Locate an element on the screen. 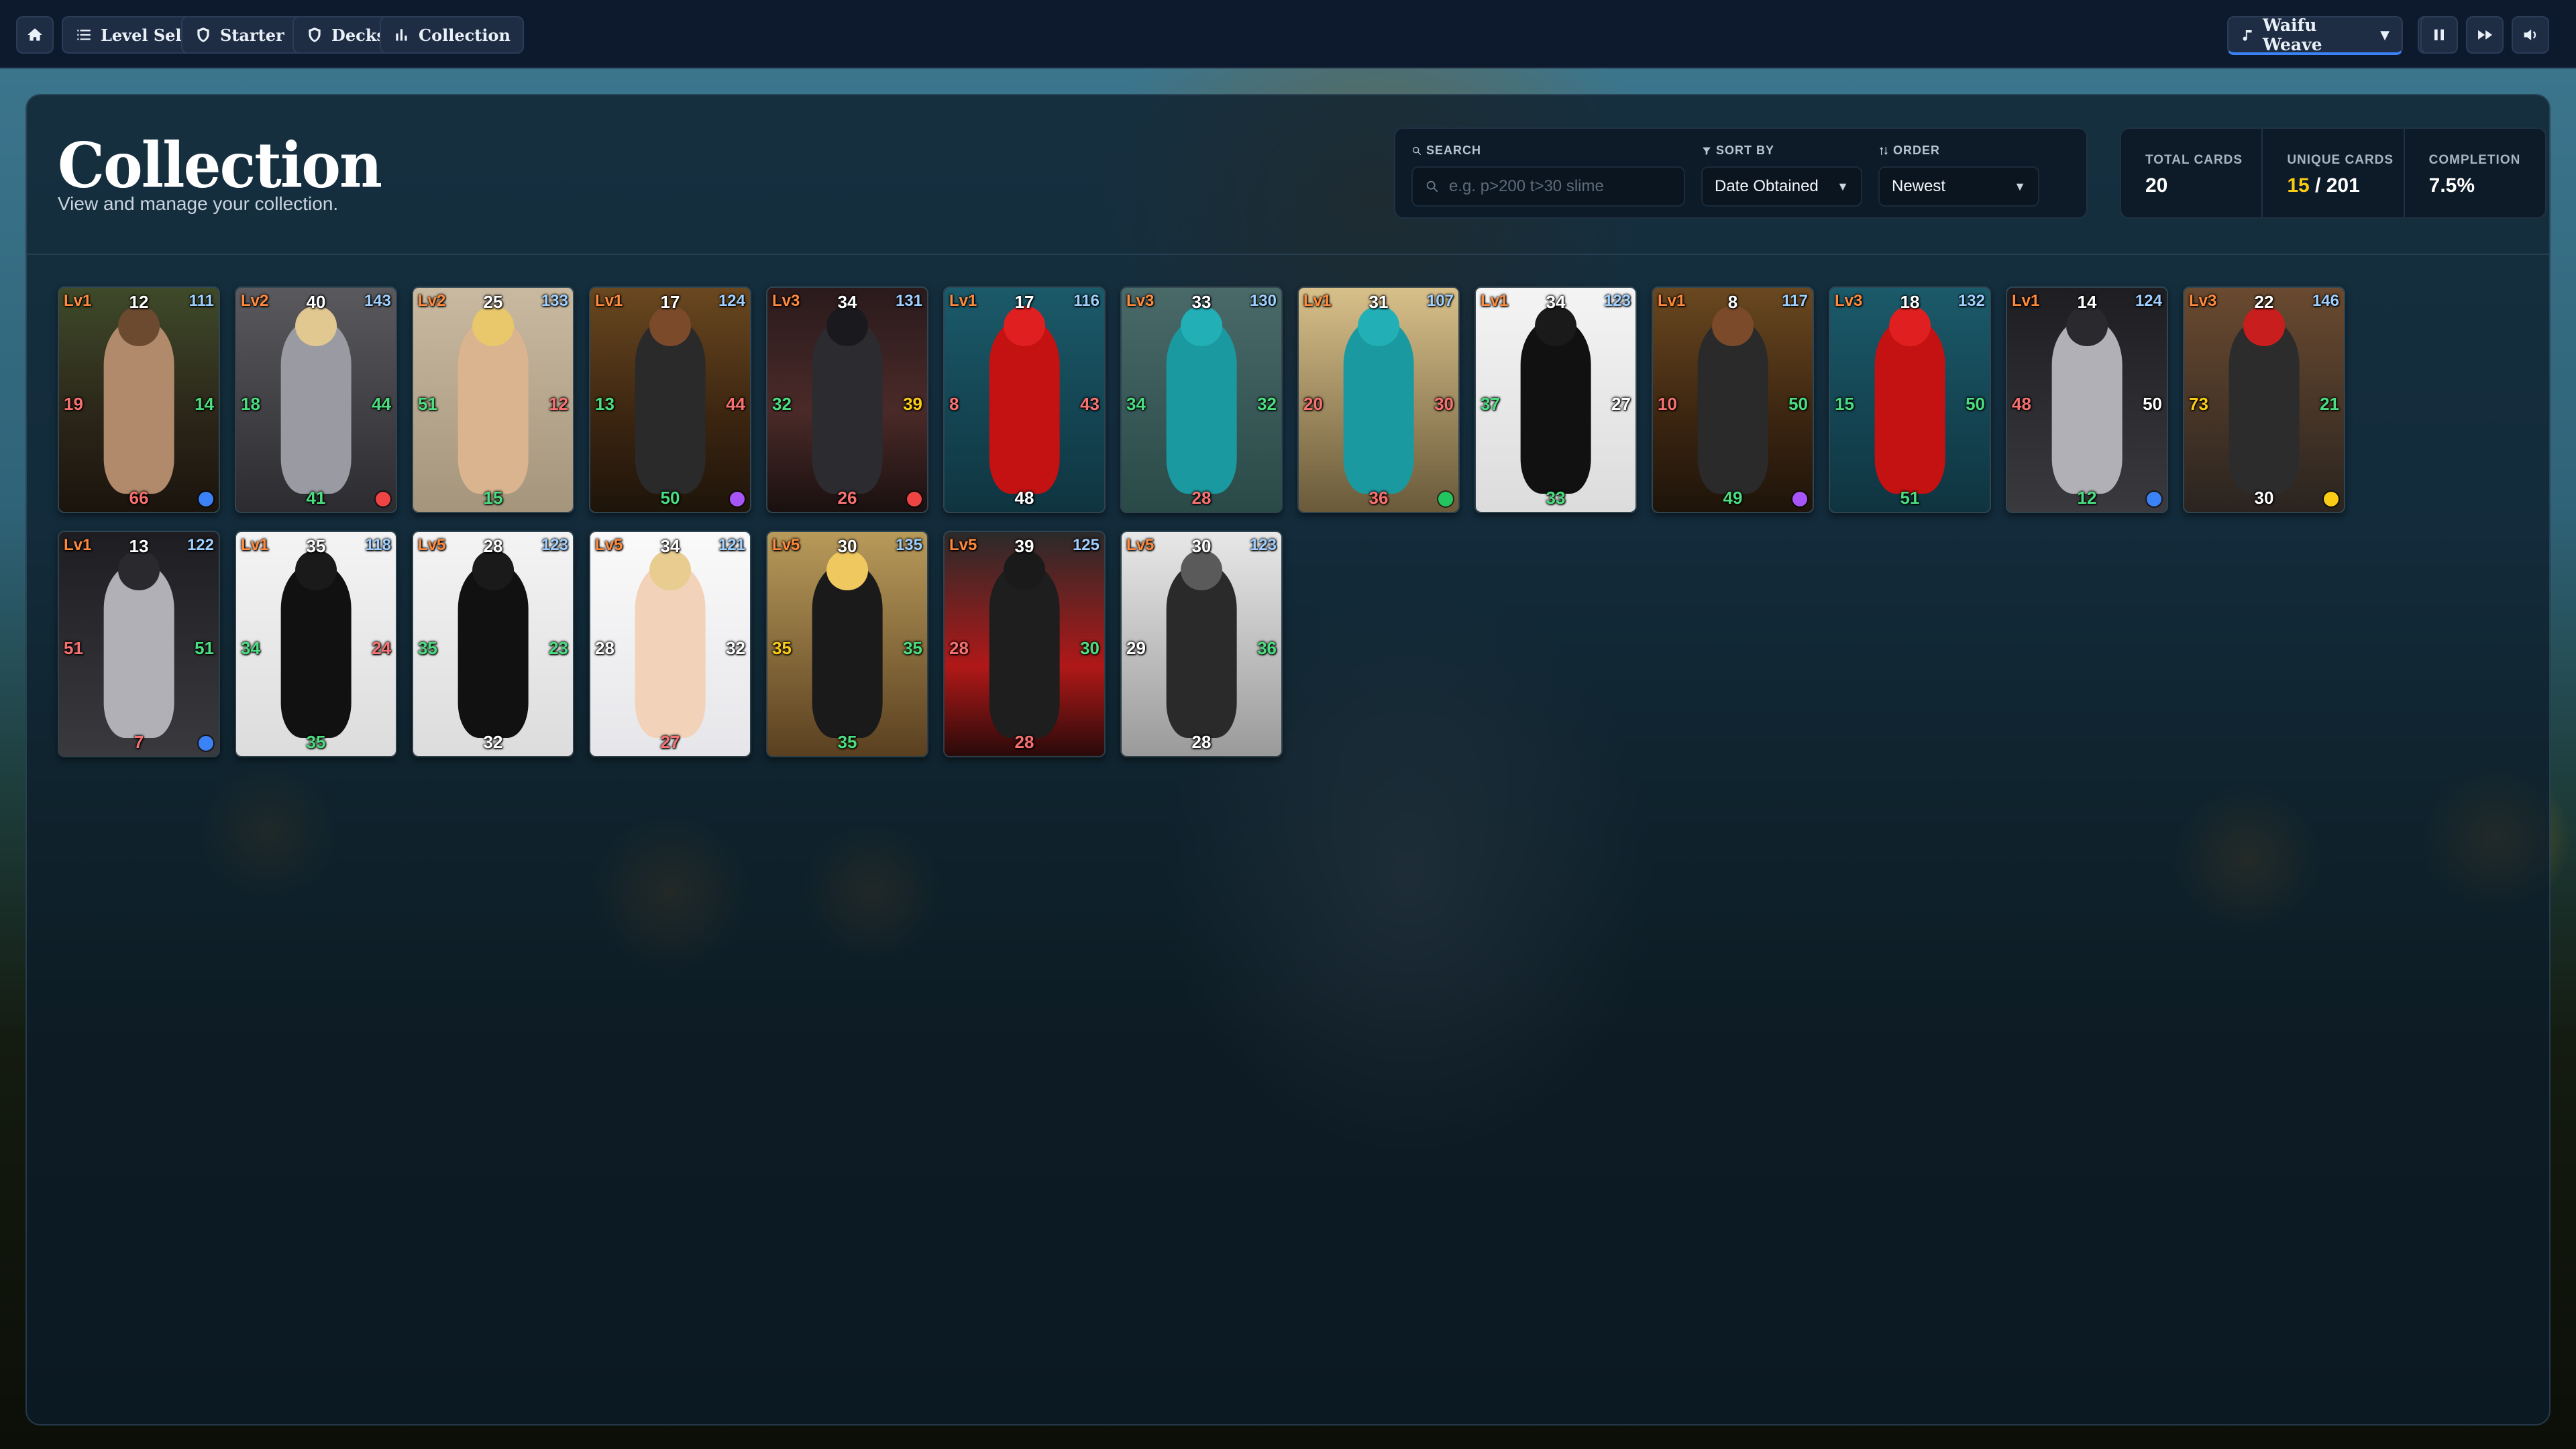 The height and width of the screenshot is (1449, 2576). search-input is located at coordinates (1556, 186).